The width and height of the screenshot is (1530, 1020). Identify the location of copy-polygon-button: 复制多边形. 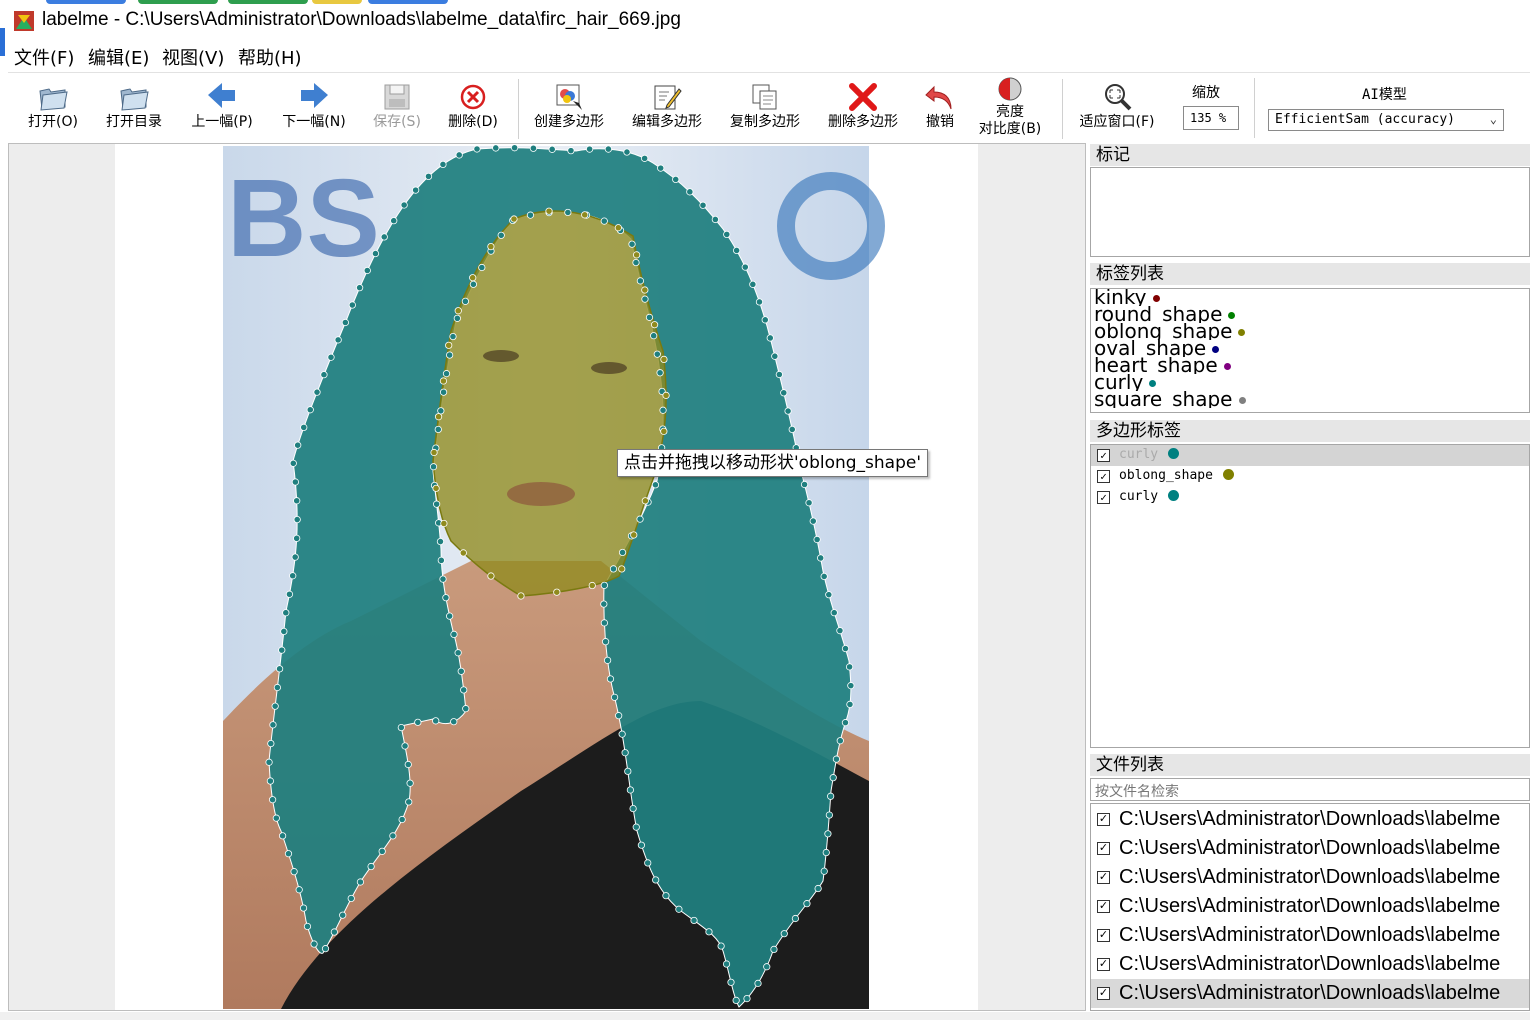
(765, 107).